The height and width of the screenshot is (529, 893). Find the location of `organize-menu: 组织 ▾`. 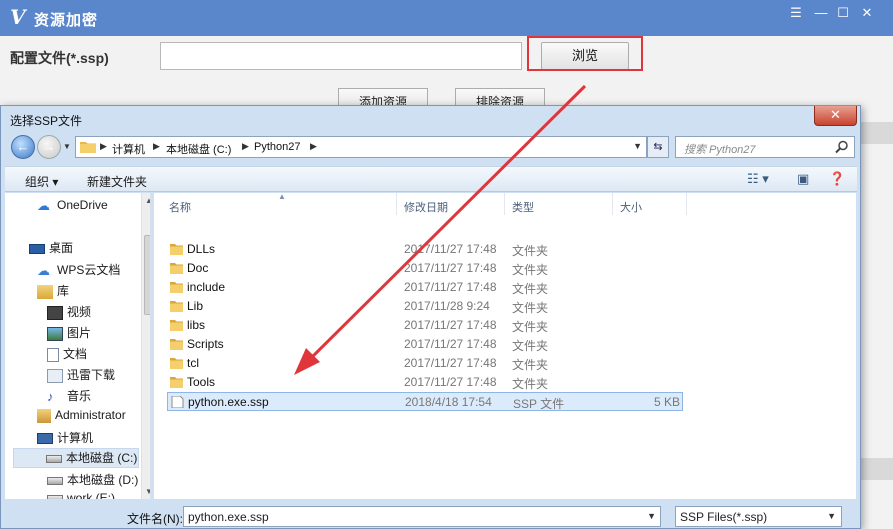

organize-menu: 组织 ▾ is located at coordinates (41, 181).